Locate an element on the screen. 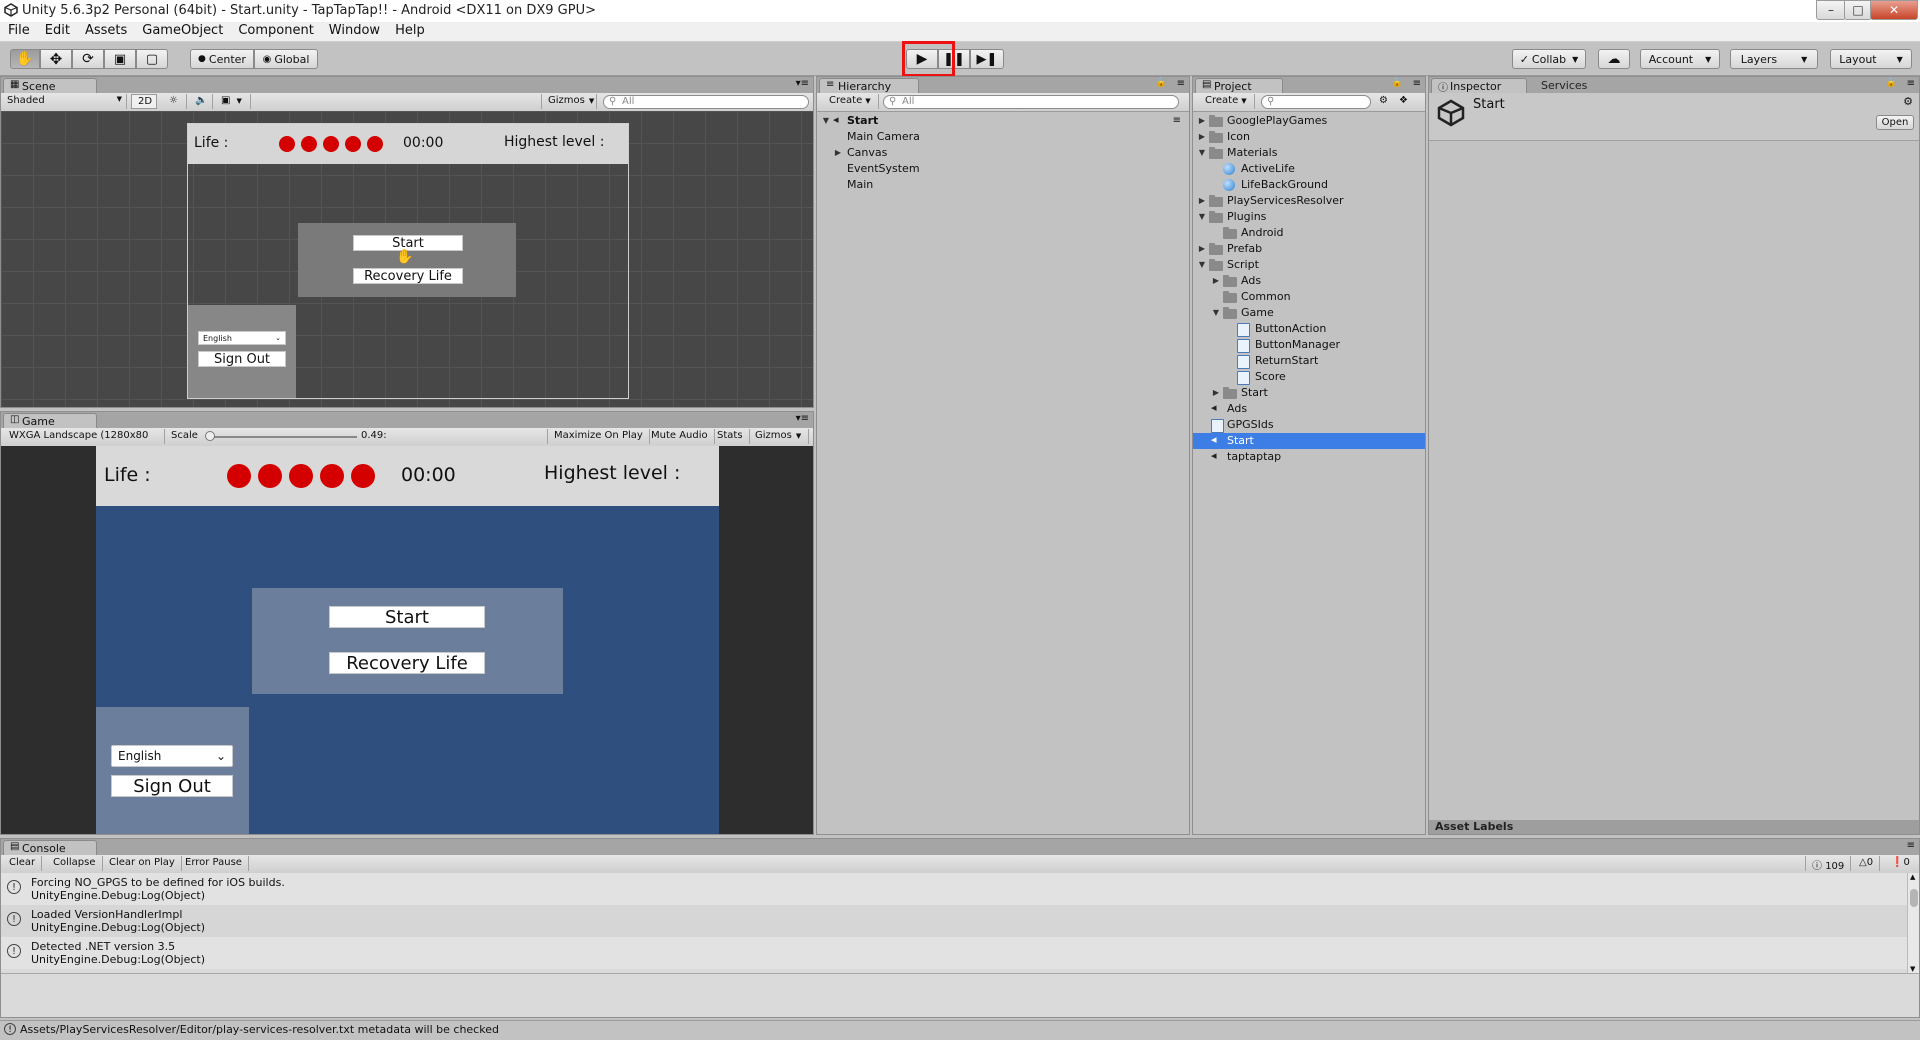 Image resolution: width=1920 pixels, height=1040 pixels. project-item: ButtonManager is located at coordinates (1309, 345).